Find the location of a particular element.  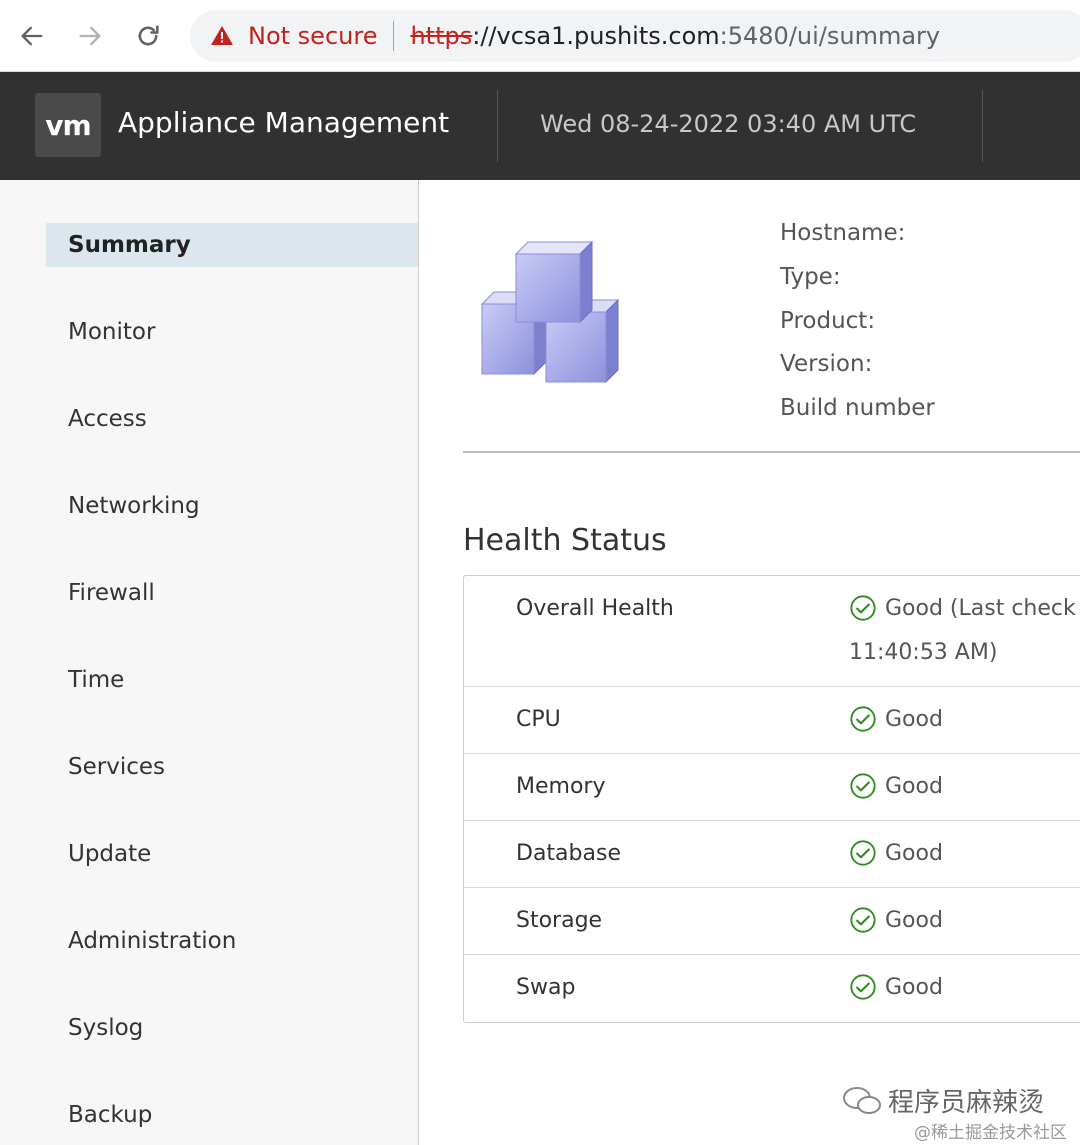

sidebar-item-firewall: Firewall is located at coordinates (232, 593).